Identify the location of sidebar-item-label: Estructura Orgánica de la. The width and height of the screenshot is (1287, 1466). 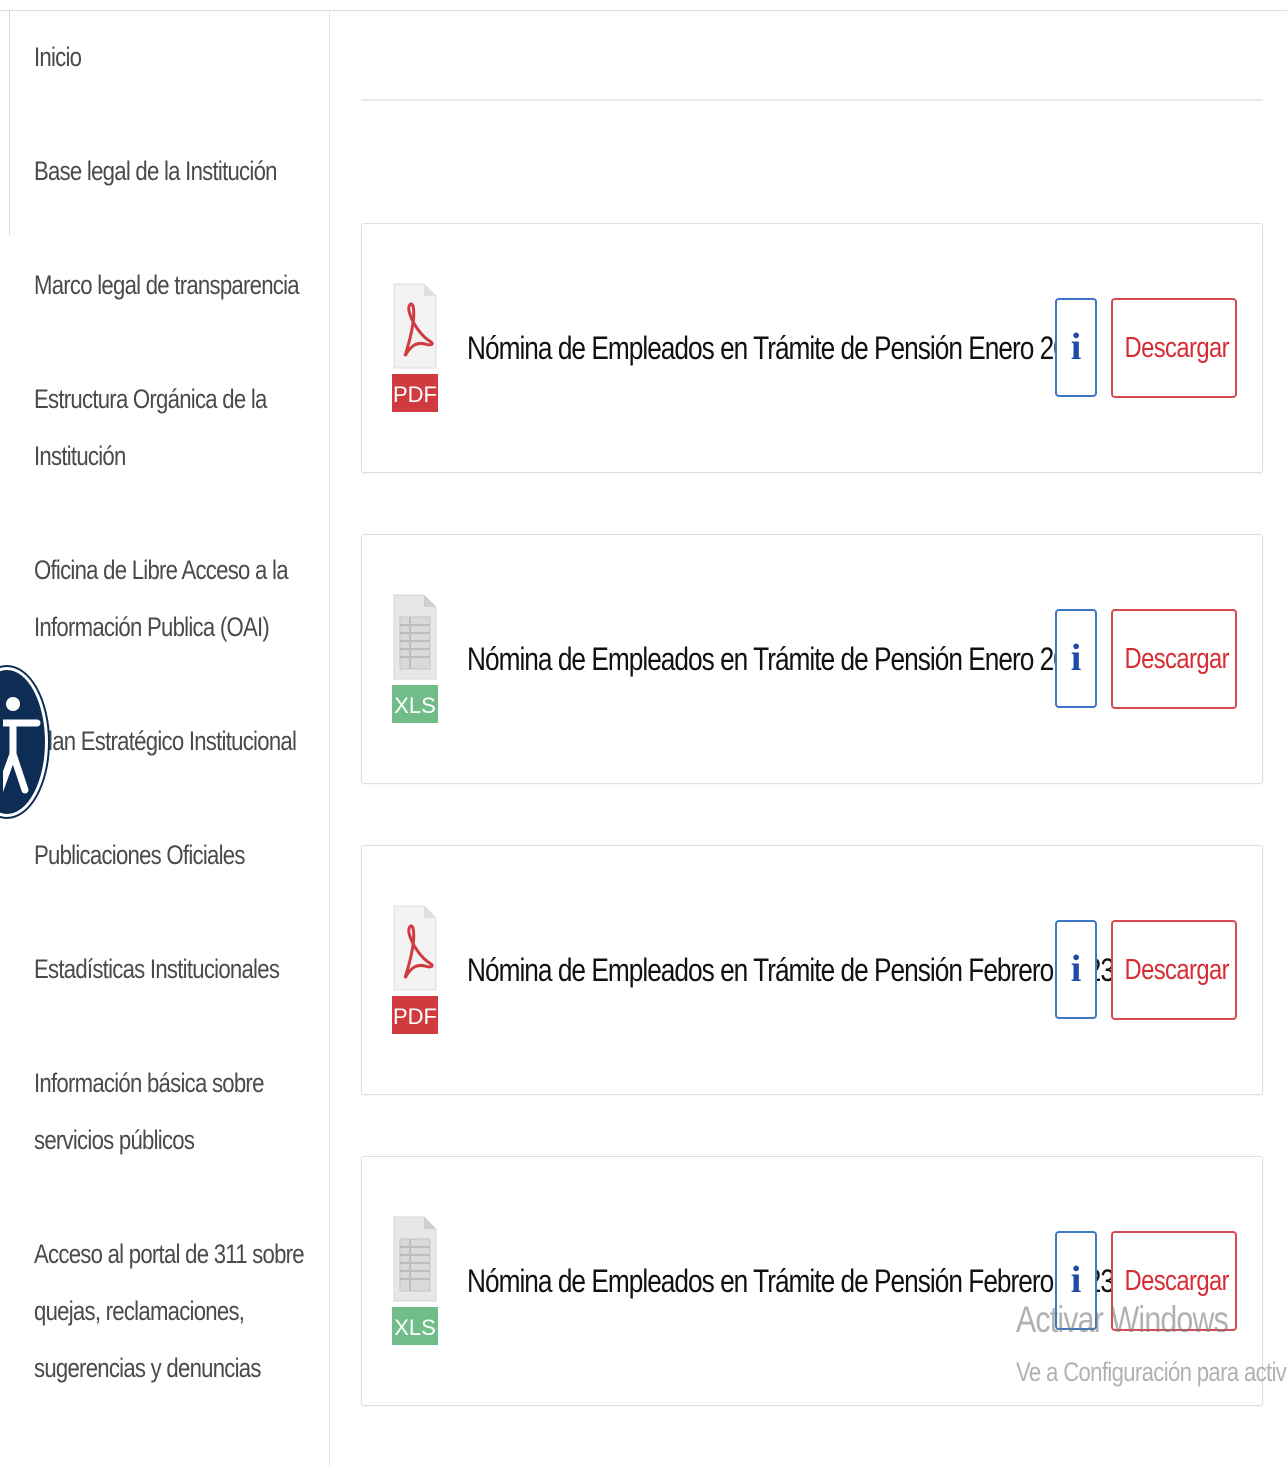
(150, 399).